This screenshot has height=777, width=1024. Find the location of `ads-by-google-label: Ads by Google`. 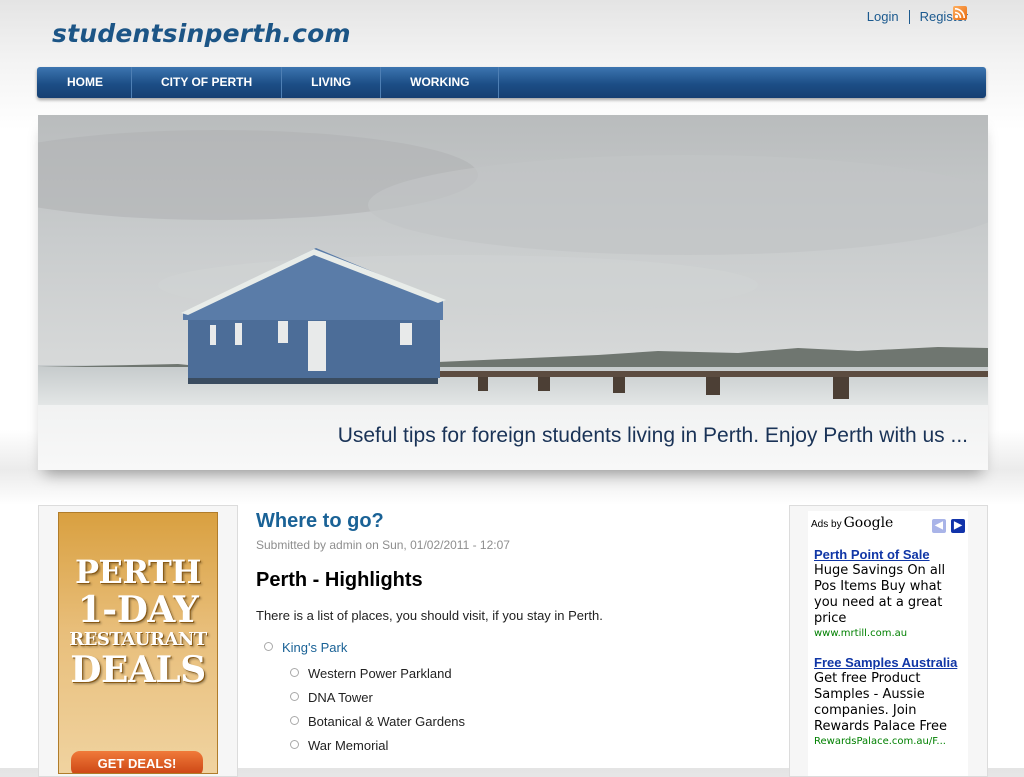

ads-by-google-label: Ads by Google is located at coordinates (852, 523).